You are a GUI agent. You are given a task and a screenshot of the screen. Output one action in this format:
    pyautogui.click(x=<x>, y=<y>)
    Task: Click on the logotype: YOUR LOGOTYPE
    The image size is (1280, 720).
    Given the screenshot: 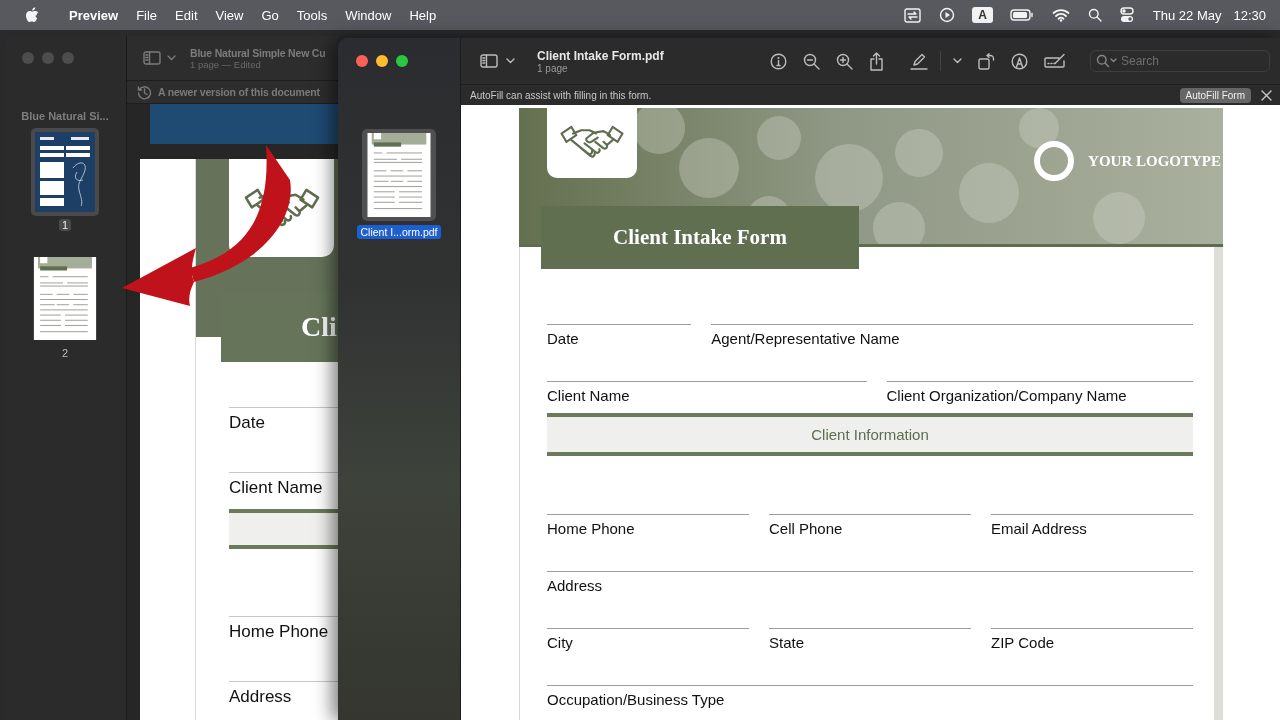 What is the action you would take?
    pyautogui.click(x=1154, y=161)
    